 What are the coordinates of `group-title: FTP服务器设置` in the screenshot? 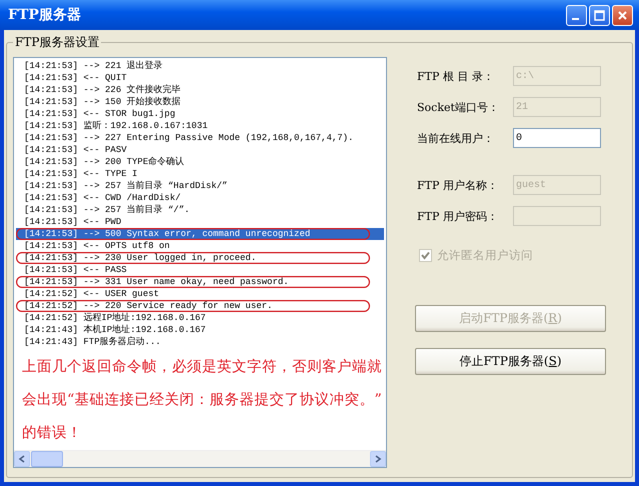 It's located at (57, 42).